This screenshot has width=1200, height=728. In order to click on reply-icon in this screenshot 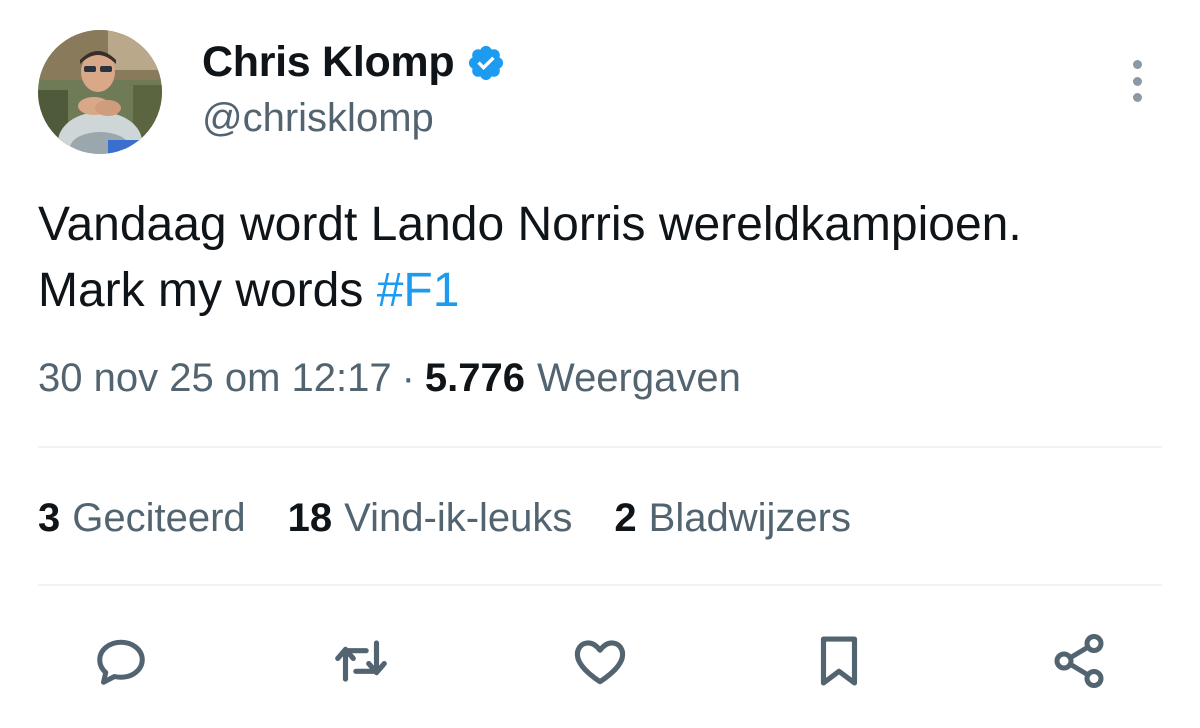, I will do `click(121, 662)`.